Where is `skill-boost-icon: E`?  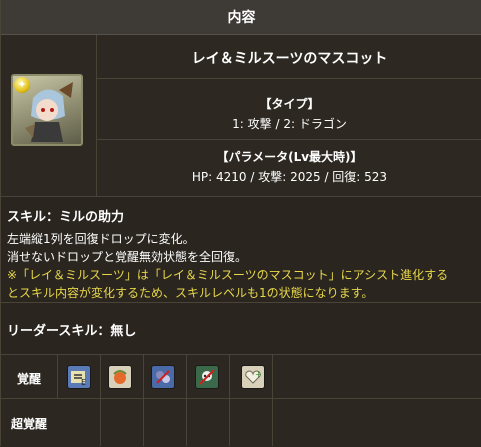
skill-boost-icon: E is located at coordinates (79, 377).